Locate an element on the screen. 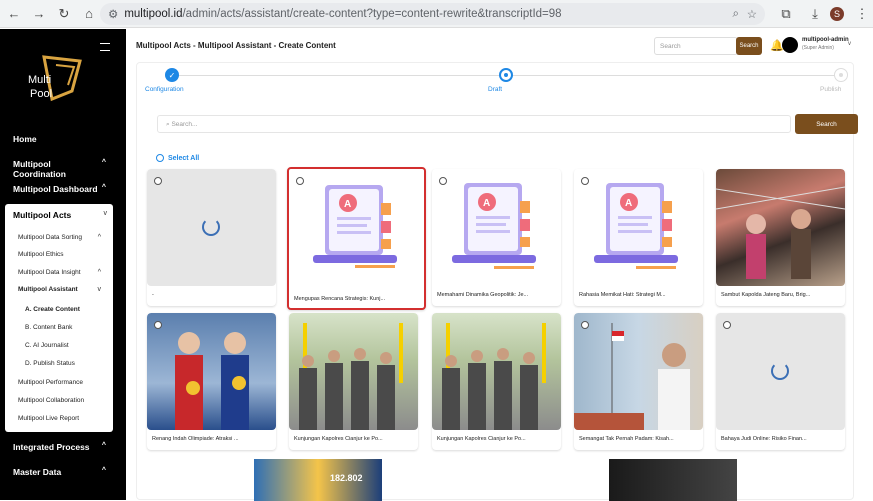  site-settings-icon: ⚙ is located at coordinates (113, 14).